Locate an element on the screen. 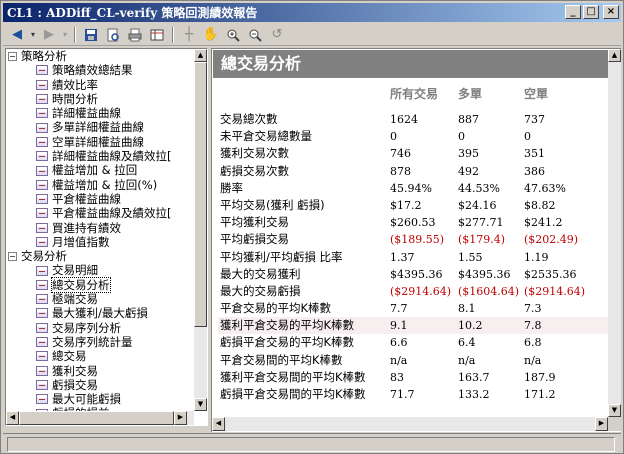  section-header: 總交易分析 is located at coordinates (411, 64).